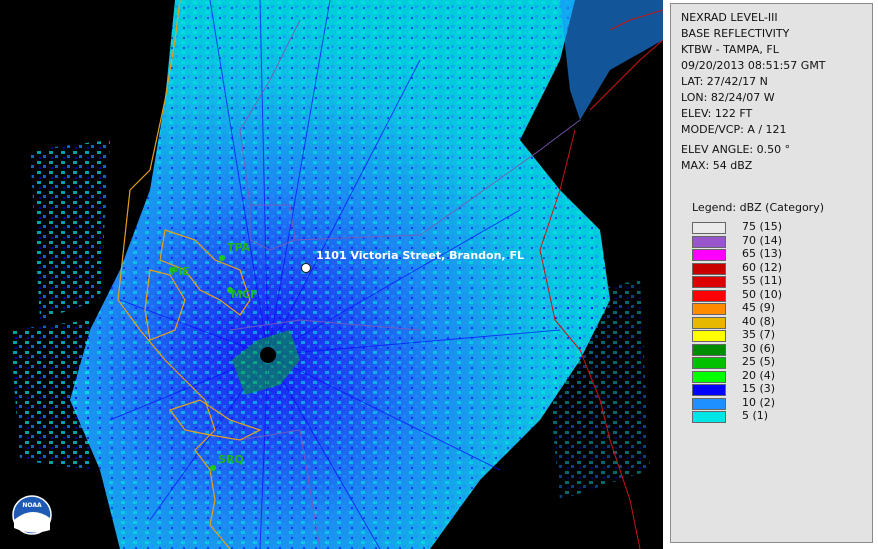 Image resolution: width=878 pixels, height=549 pixels. What do you see at coordinates (736, 149) in the screenshot?
I see `elev-angle: ELEV ANGLE: 0.50 °` at bounding box center [736, 149].